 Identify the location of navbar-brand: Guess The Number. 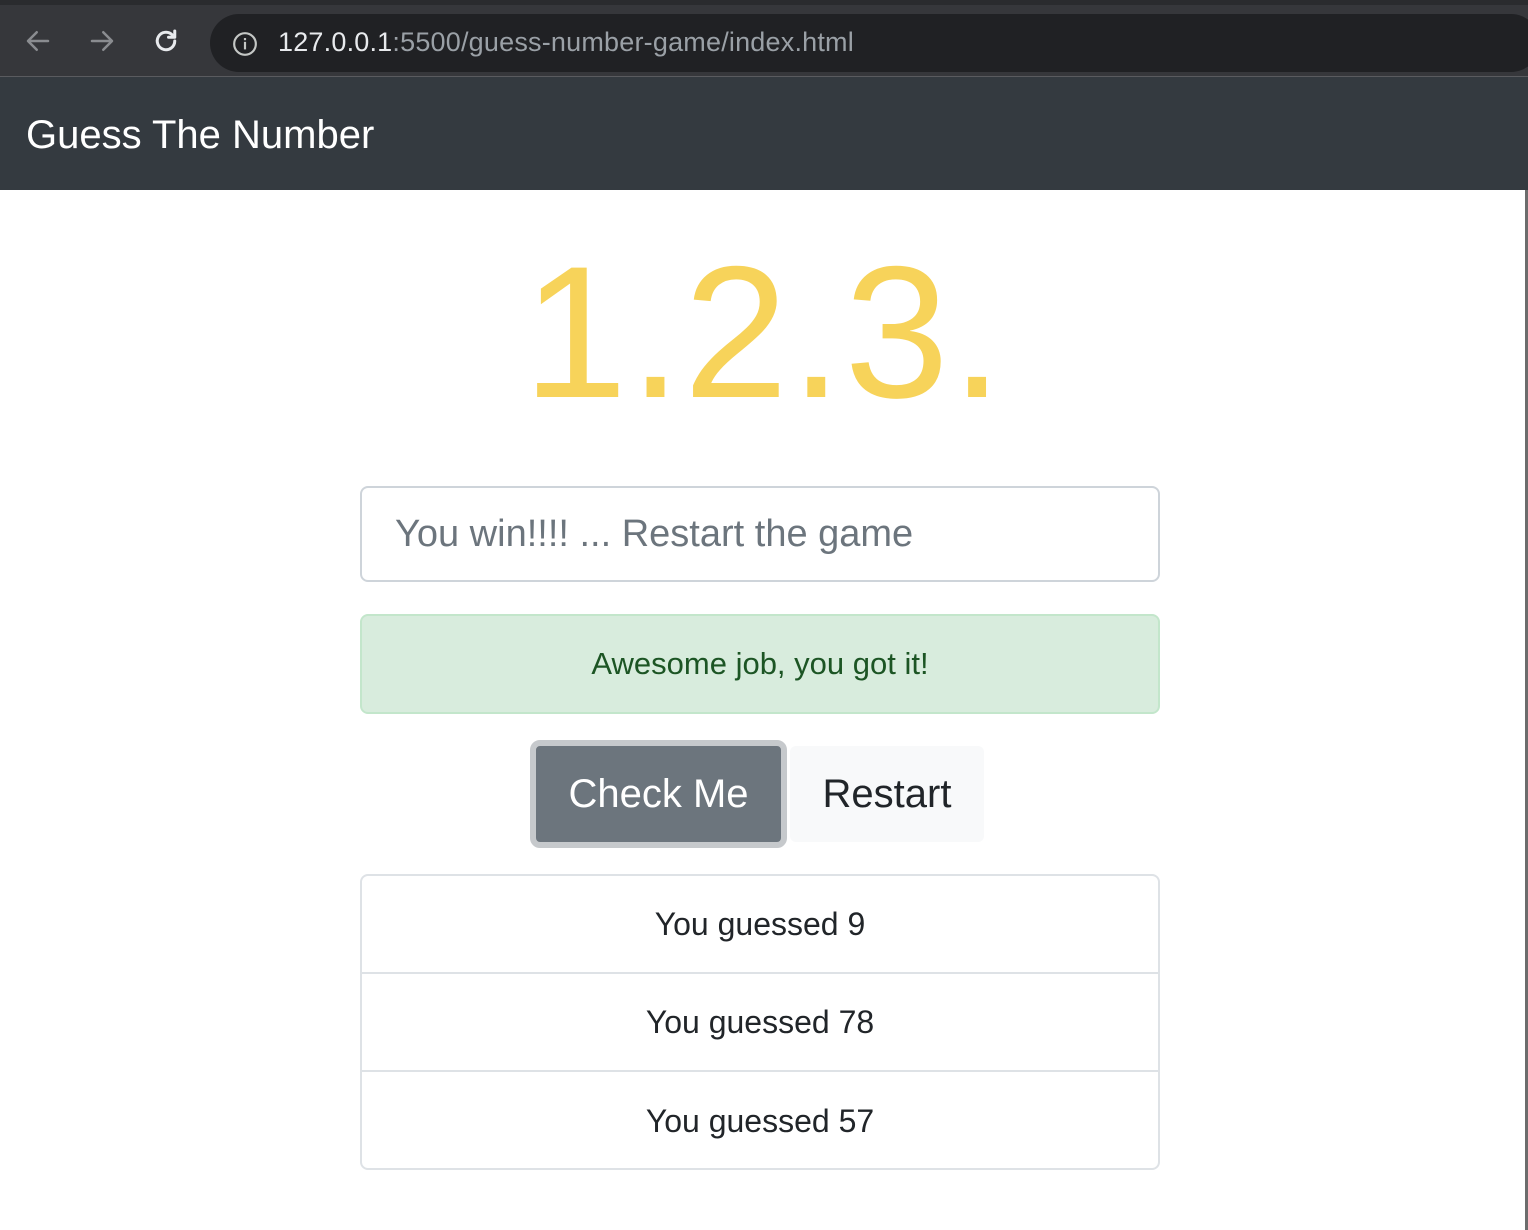
(200, 135).